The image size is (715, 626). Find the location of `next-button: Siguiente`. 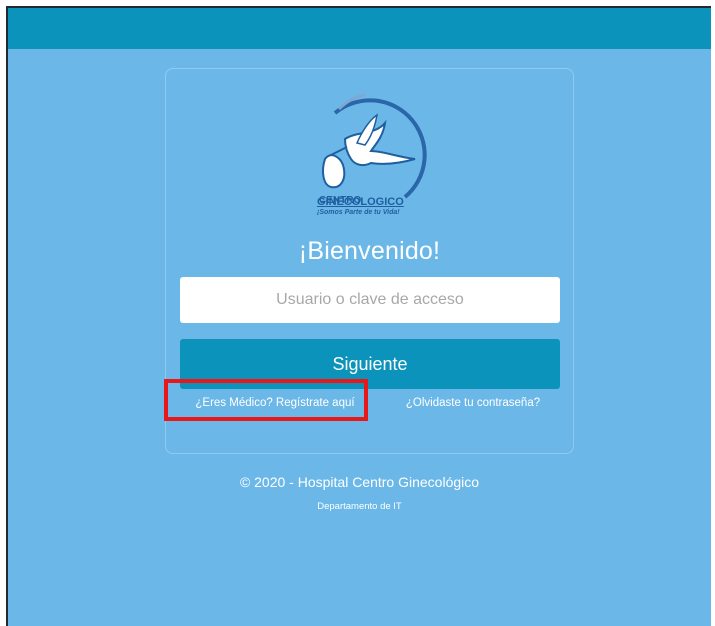

next-button: Siguiente is located at coordinates (370, 364).